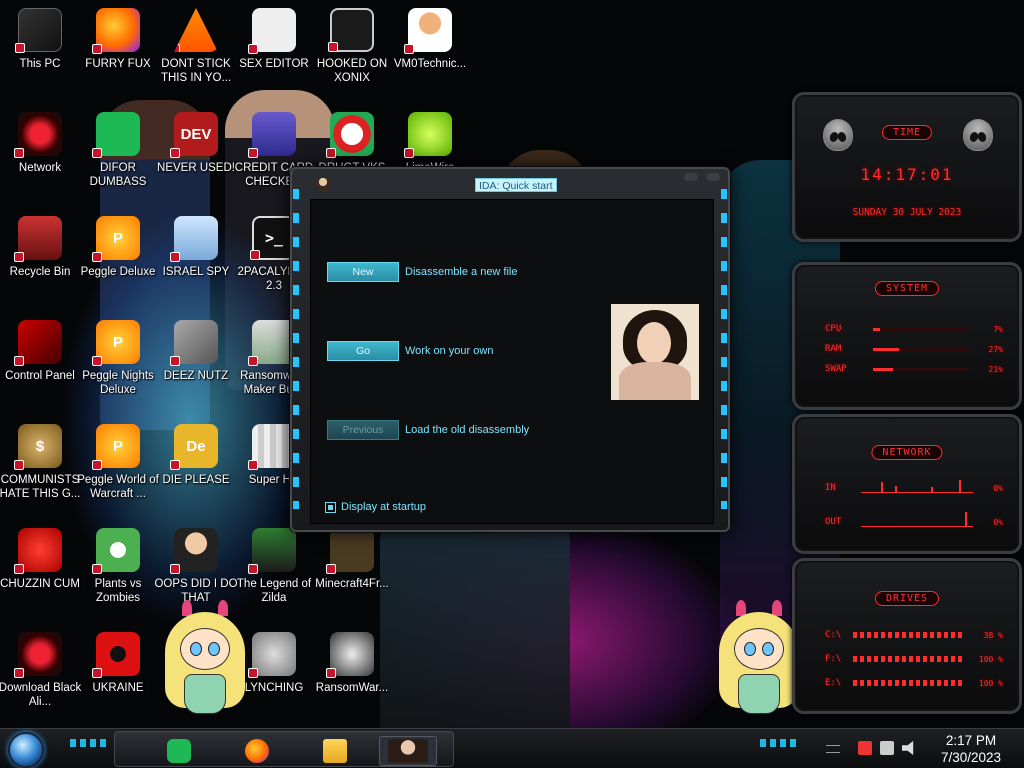  I want to click on cpu-bar, so click(921, 329).